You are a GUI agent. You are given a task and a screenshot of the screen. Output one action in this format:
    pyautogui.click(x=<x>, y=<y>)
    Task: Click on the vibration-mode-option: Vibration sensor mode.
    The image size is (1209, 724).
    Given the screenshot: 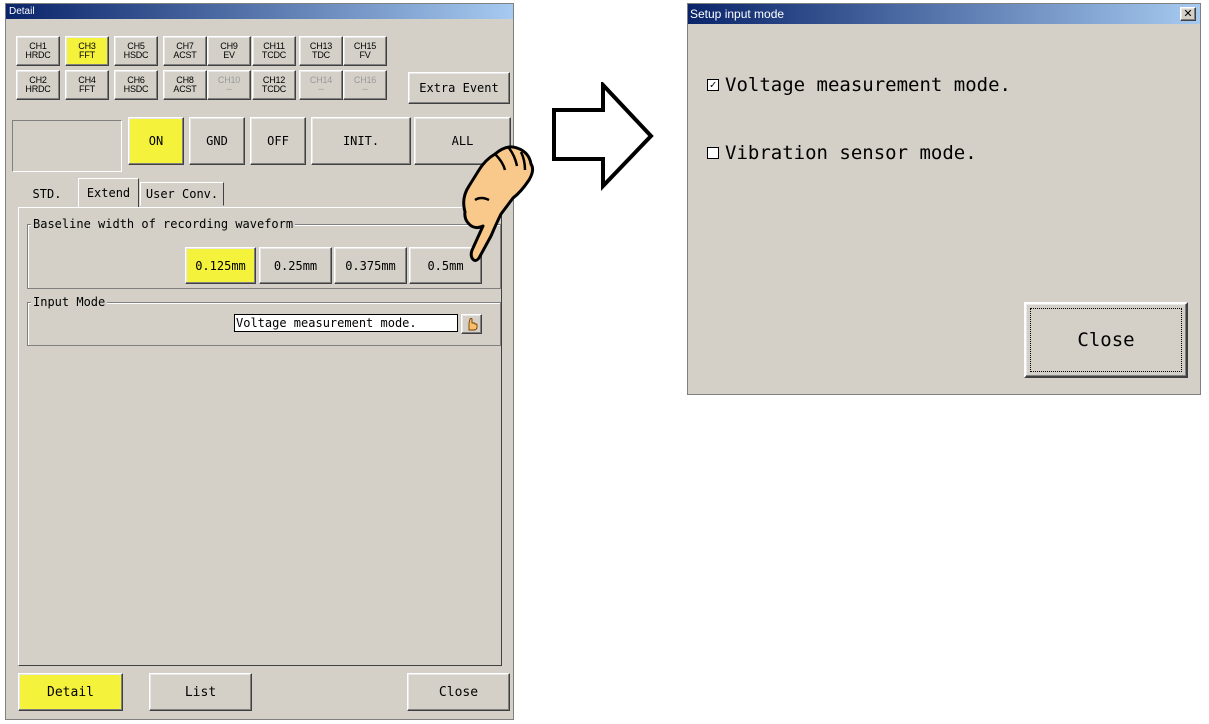 What is the action you would take?
    pyautogui.click(x=842, y=153)
    